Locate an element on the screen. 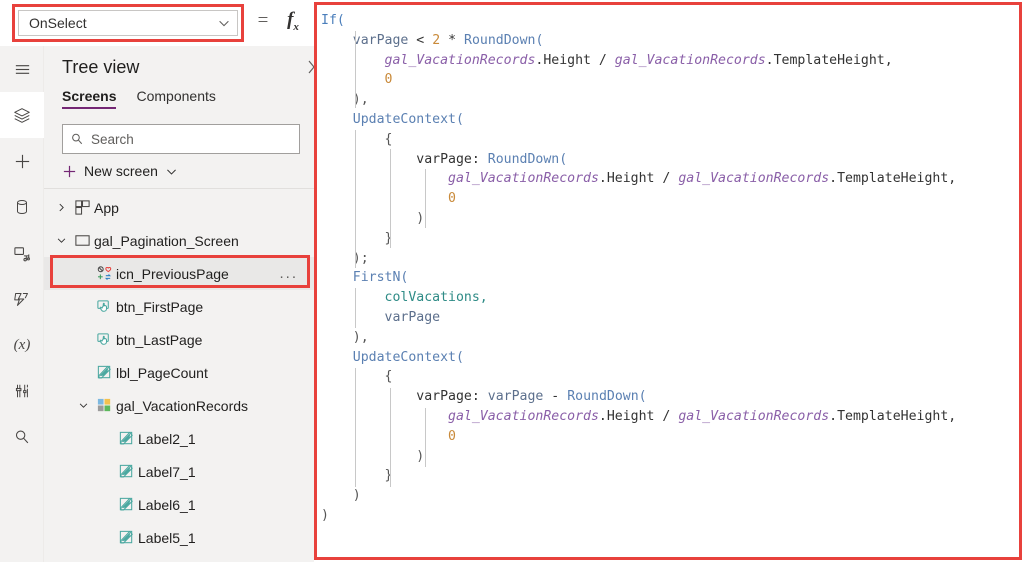  code-line: ); is located at coordinates (670, 259).